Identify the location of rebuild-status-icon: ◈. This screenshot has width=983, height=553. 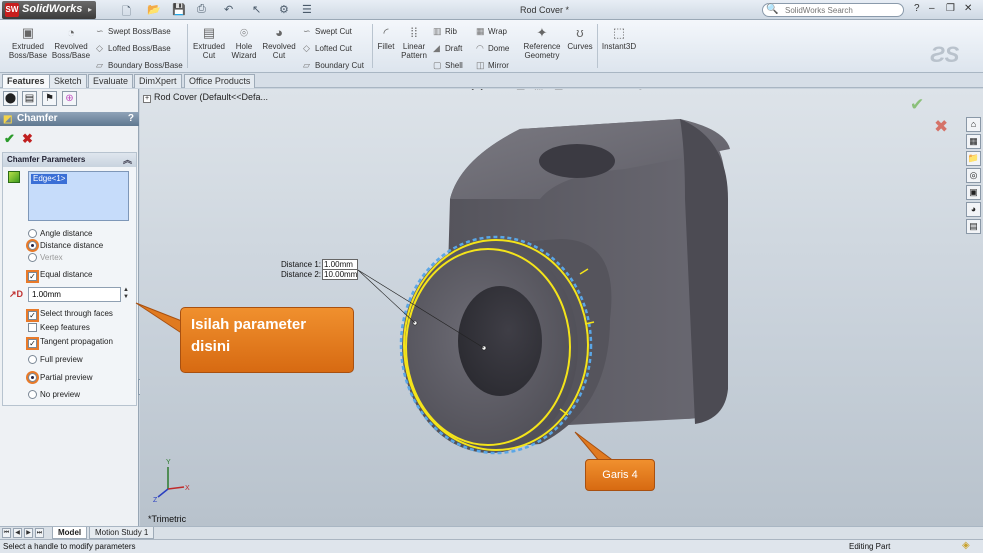
(966, 545).